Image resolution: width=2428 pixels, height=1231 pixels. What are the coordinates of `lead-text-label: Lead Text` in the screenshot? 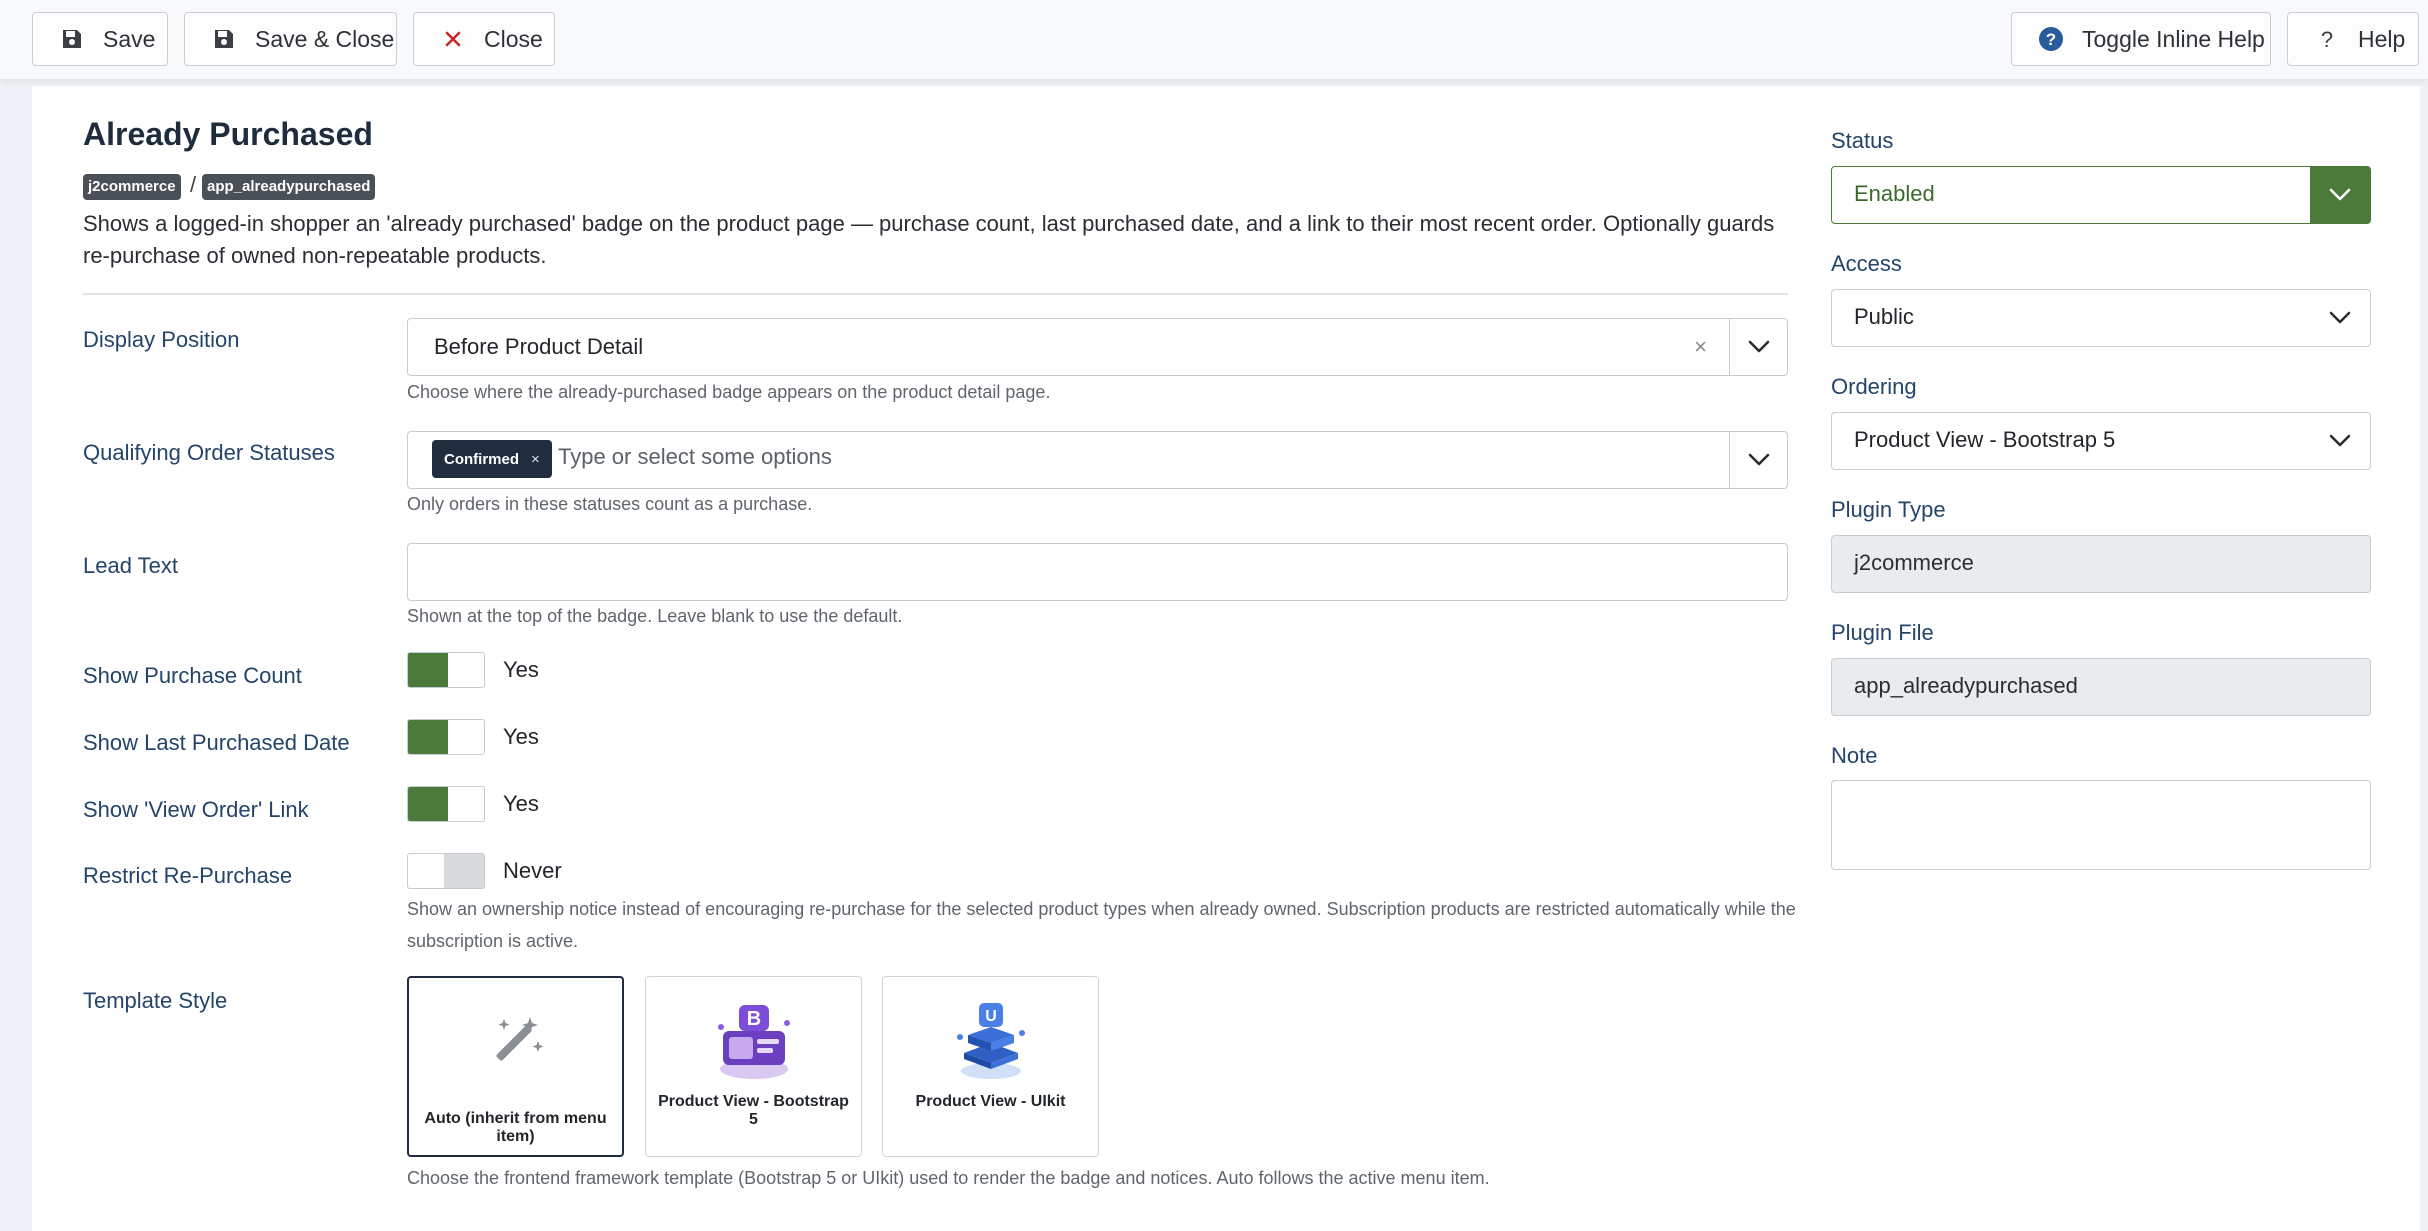 It's located at (131, 565).